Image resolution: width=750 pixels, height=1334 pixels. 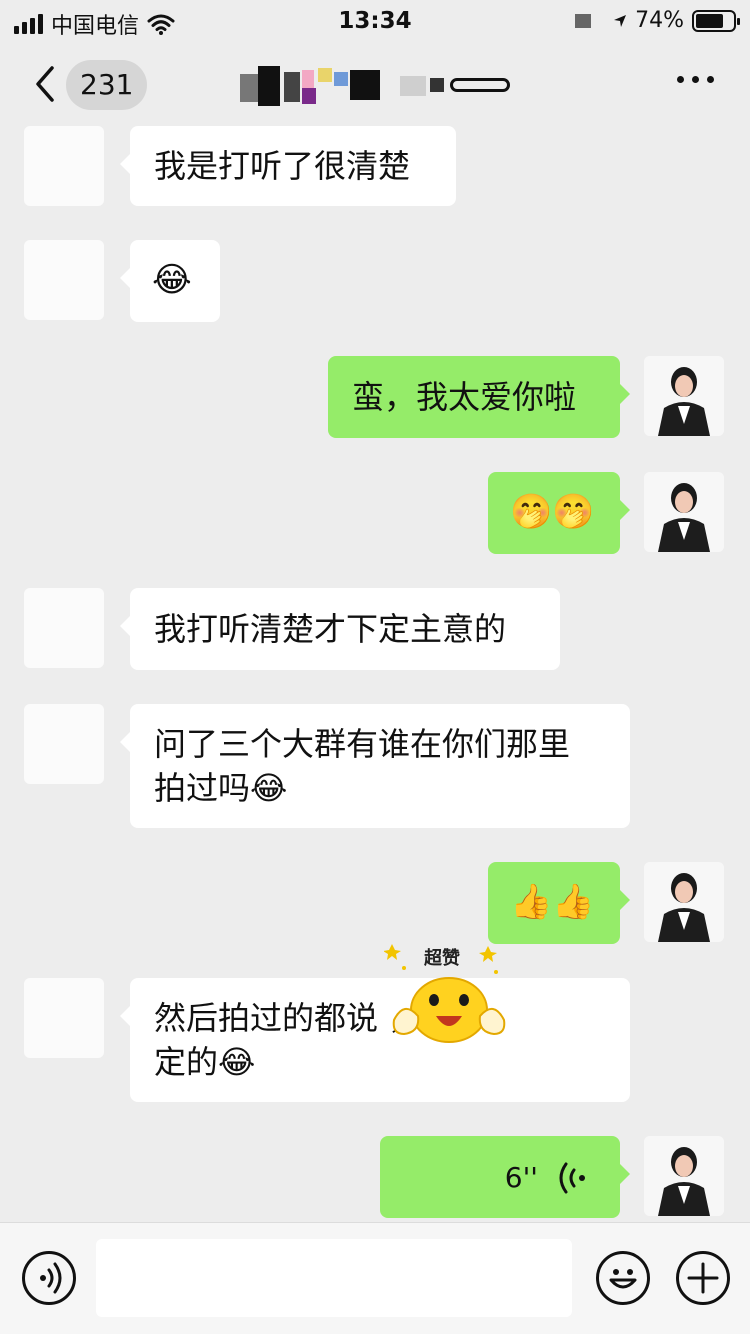 I want to click on unread-count-badge: 231, so click(x=107, y=85).